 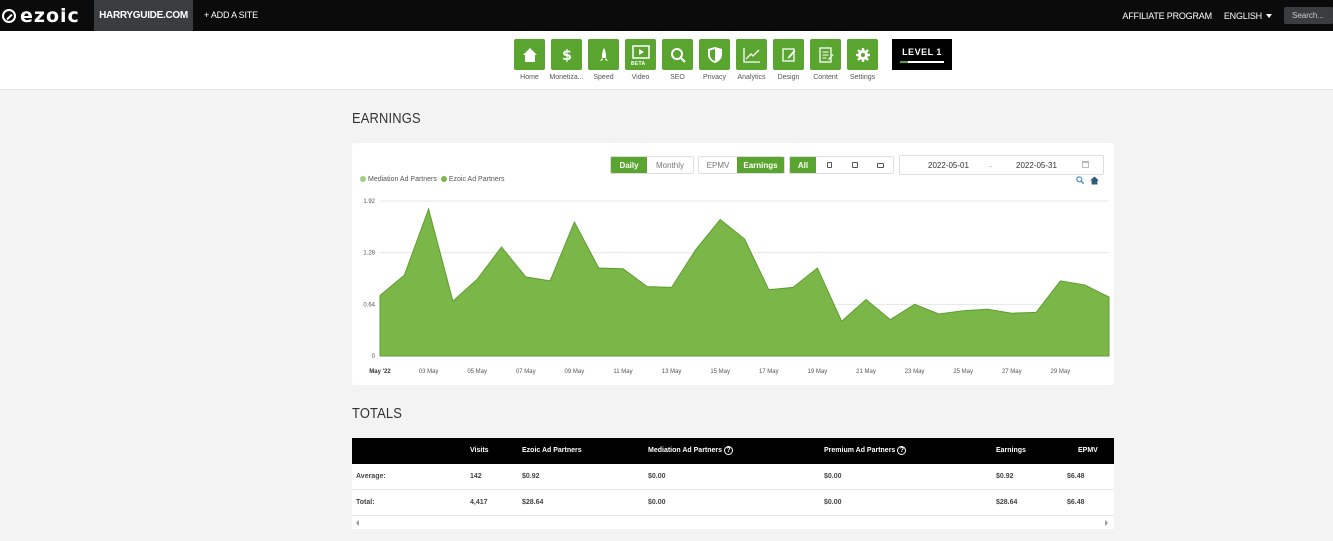 What do you see at coordinates (1011, 451) in the screenshot?
I see `header-earnings: Earnings` at bounding box center [1011, 451].